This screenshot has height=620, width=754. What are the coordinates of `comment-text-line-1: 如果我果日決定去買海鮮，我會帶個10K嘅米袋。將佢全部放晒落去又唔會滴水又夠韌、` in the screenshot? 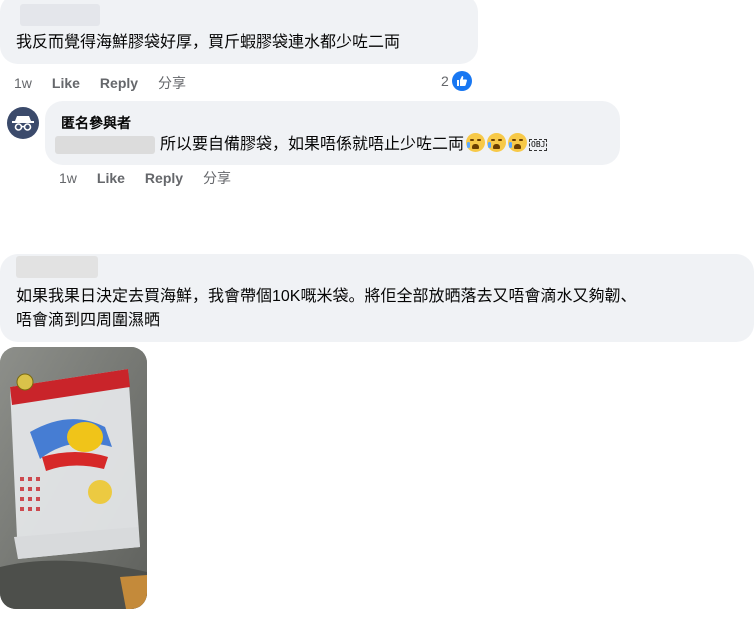 It's located at (326, 296).